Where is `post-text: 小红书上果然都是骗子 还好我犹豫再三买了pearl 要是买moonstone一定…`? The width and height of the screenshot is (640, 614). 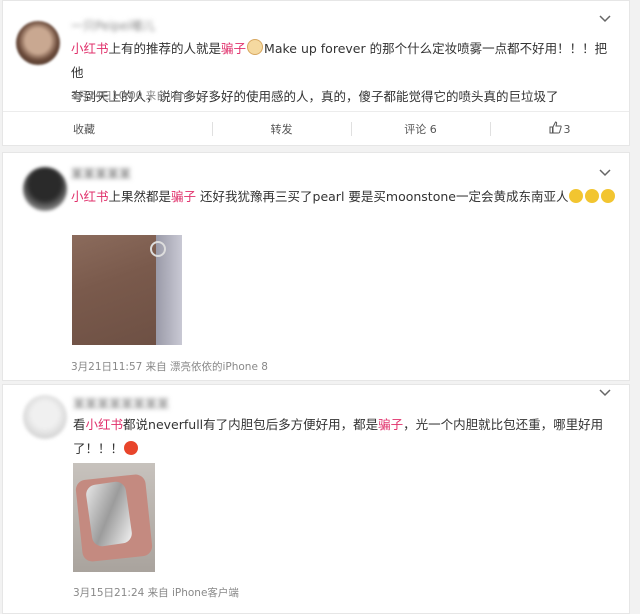
post-text: 小红书上果然都是骗子 还好我犹豫再三买了pearl 要是买moonstone一定… is located at coordinates (346, 197).